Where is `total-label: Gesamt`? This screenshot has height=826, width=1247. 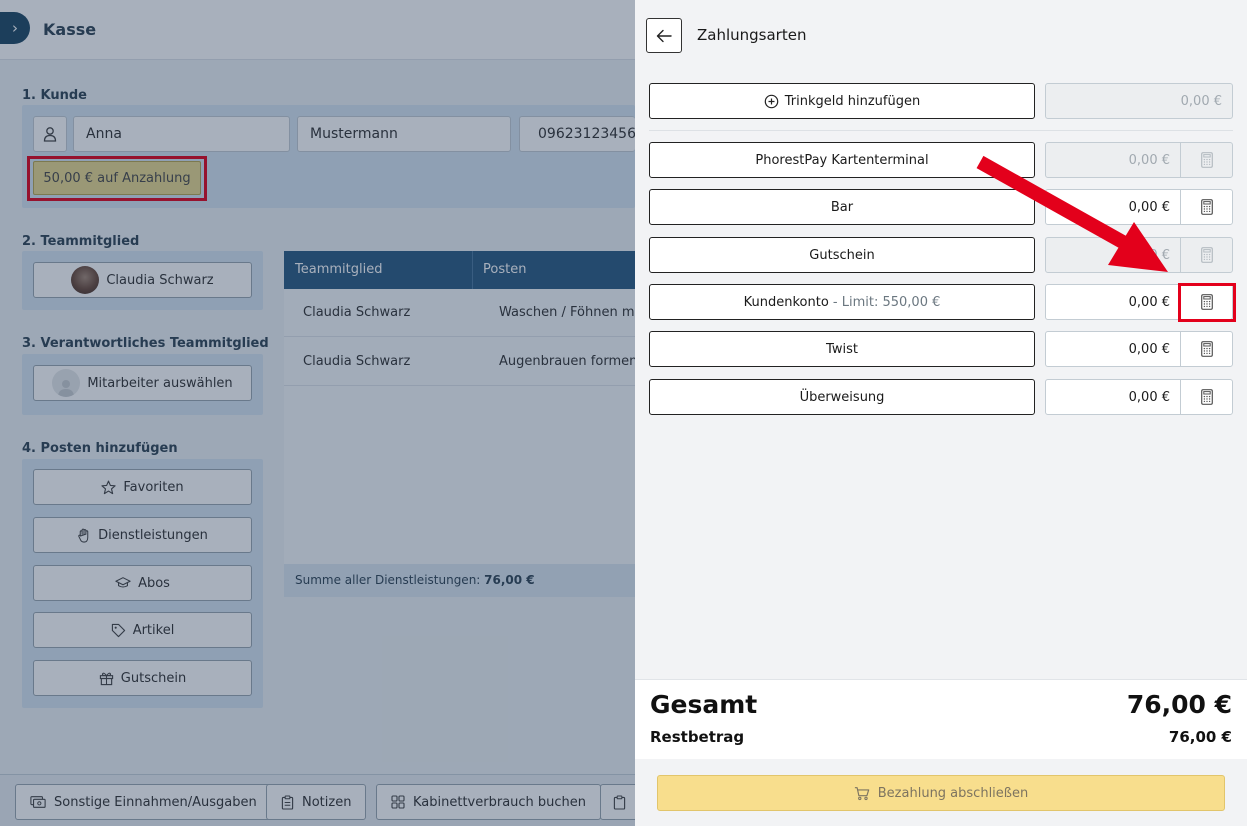
total-label: Gesamt is located at coordinates (704, 704).